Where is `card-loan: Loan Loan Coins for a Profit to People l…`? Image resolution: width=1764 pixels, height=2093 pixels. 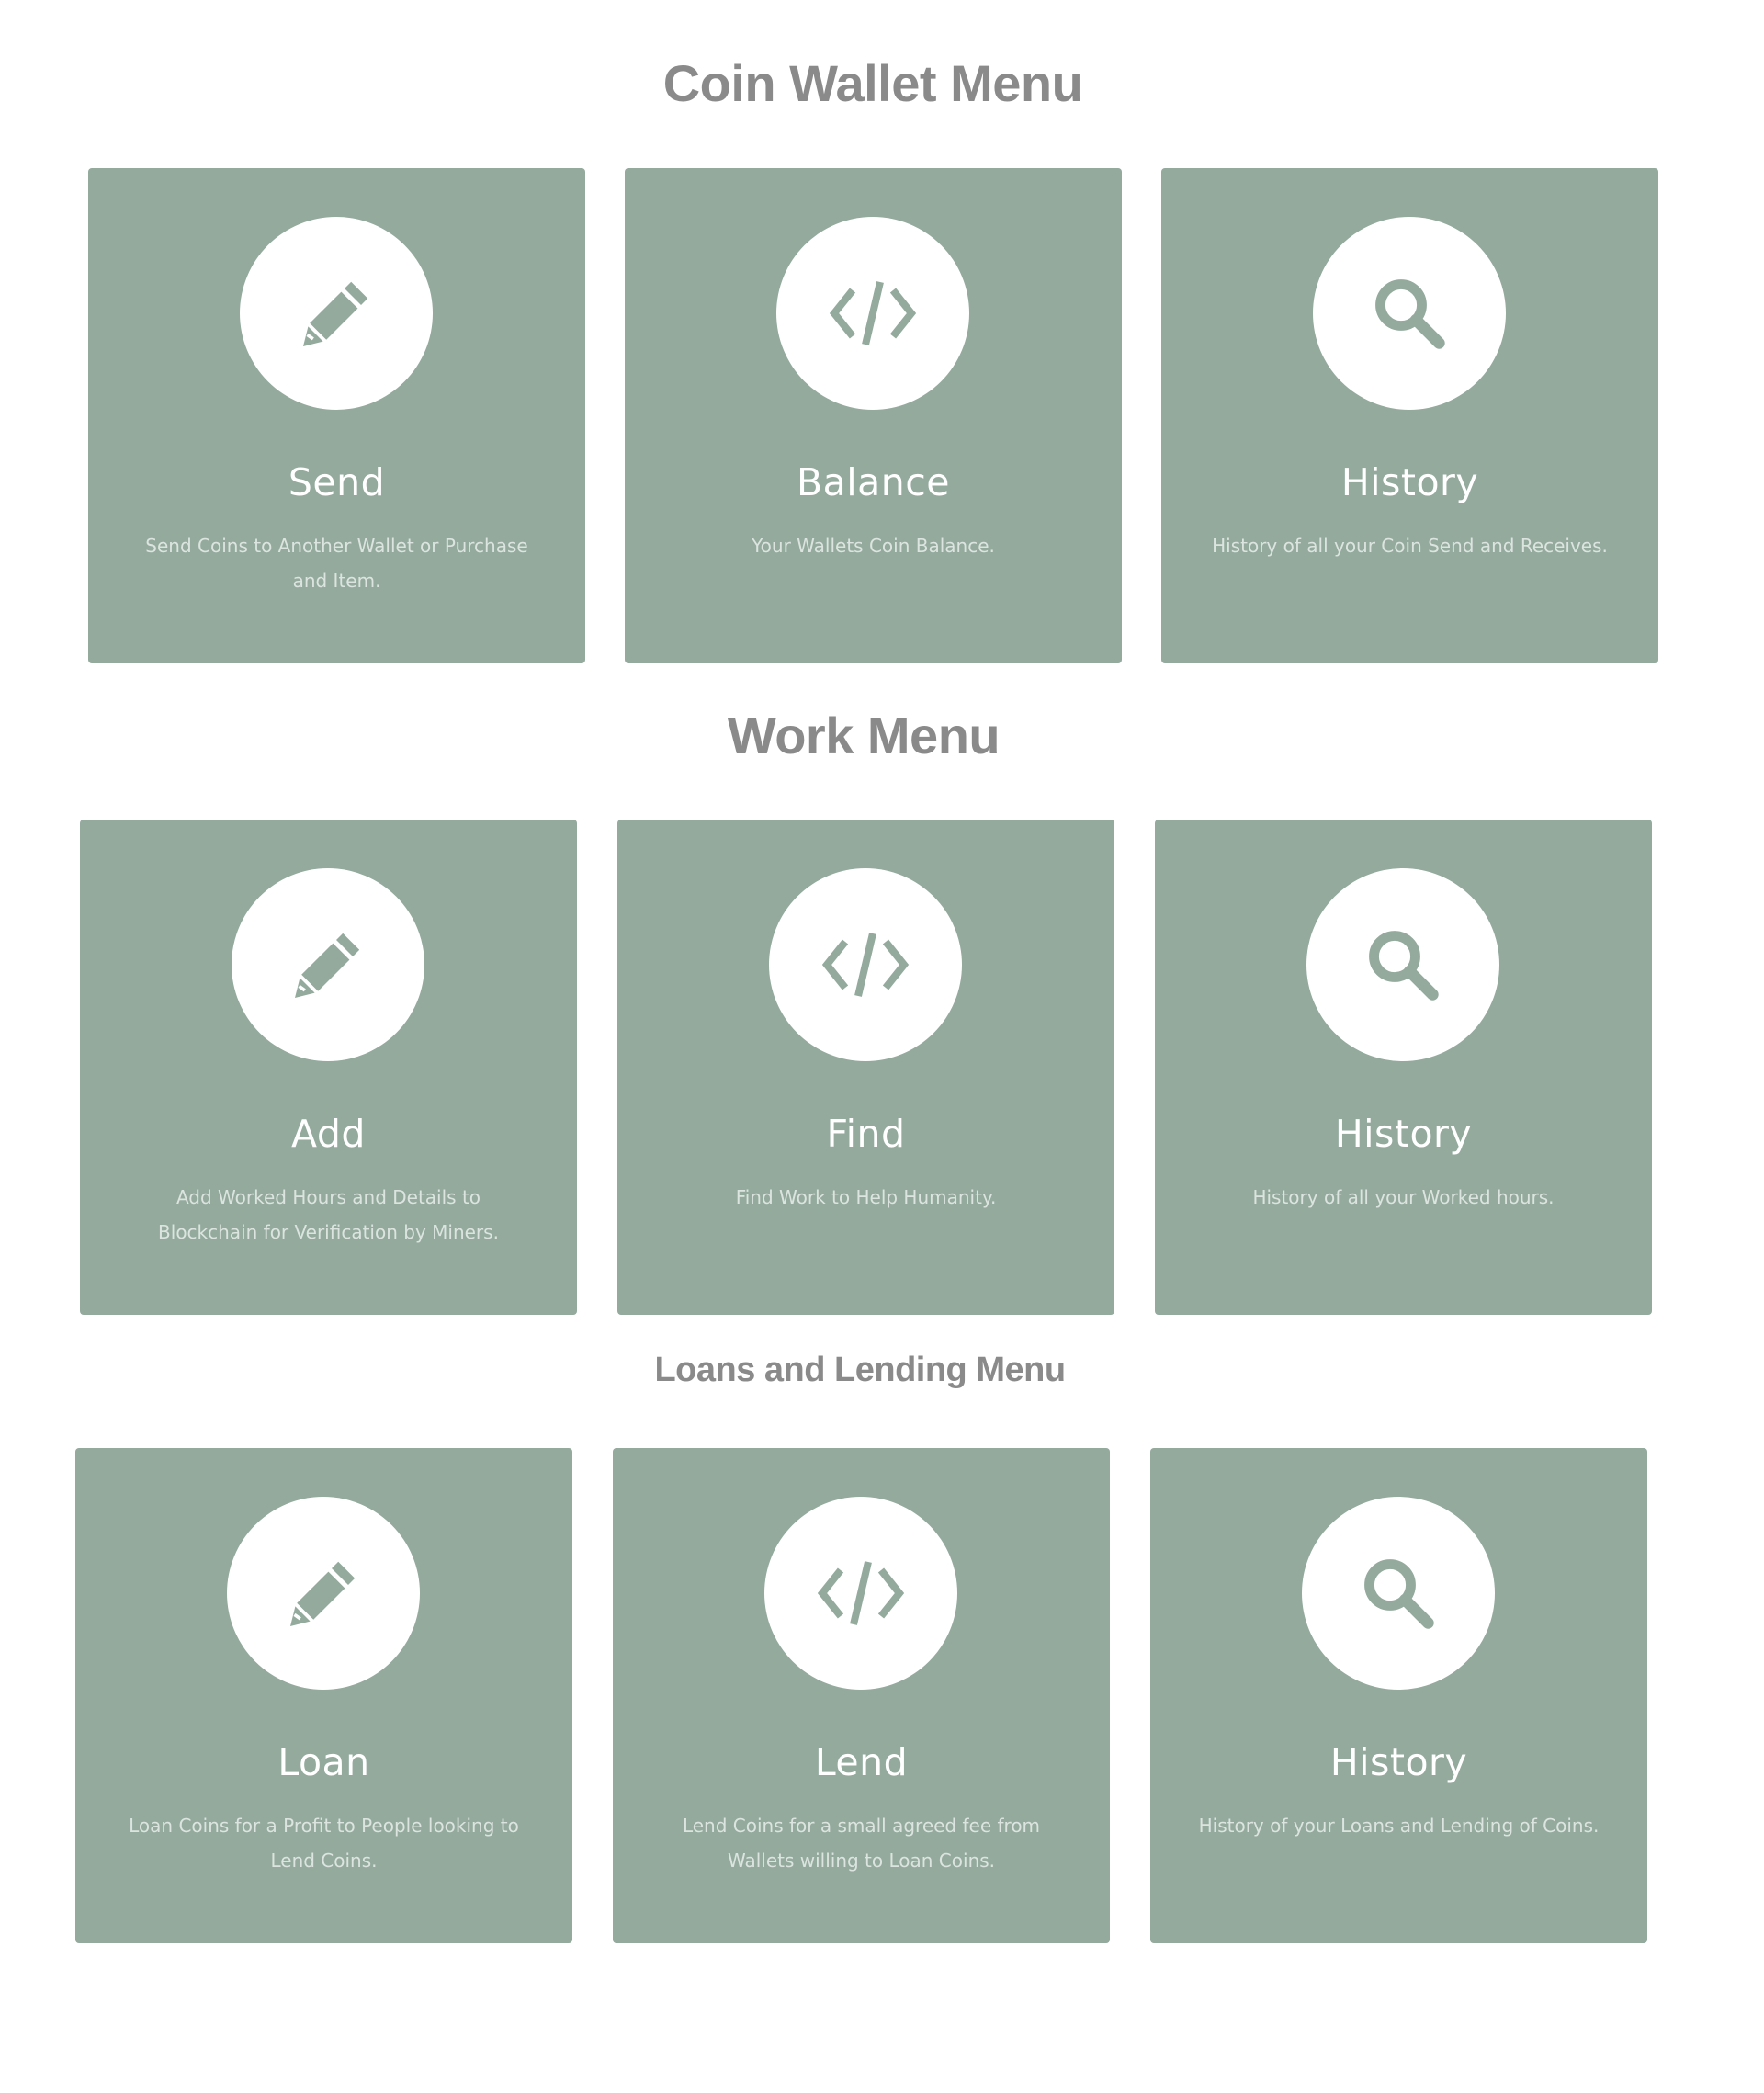 card-loan: Loan Loan Coins for a Profit to People l… is located at coordinates (323, 1695).